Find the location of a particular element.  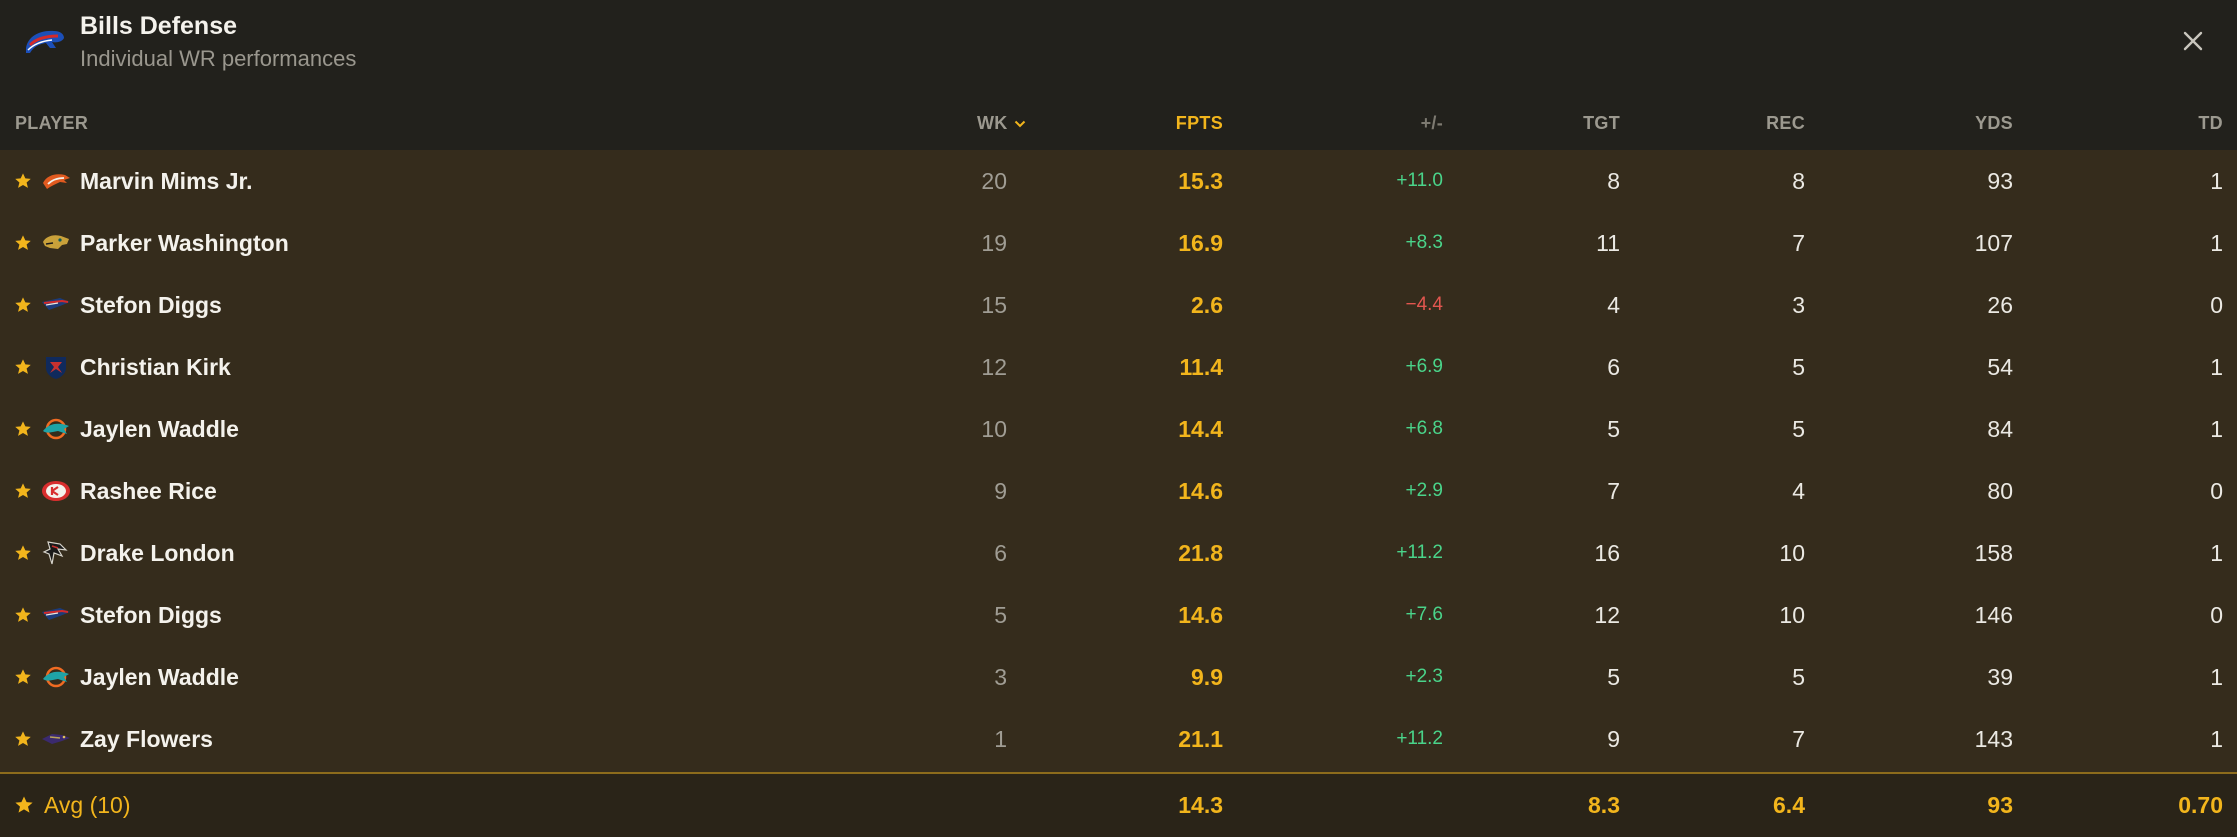

week-value: 6 is located at coordinates (1000, 553).